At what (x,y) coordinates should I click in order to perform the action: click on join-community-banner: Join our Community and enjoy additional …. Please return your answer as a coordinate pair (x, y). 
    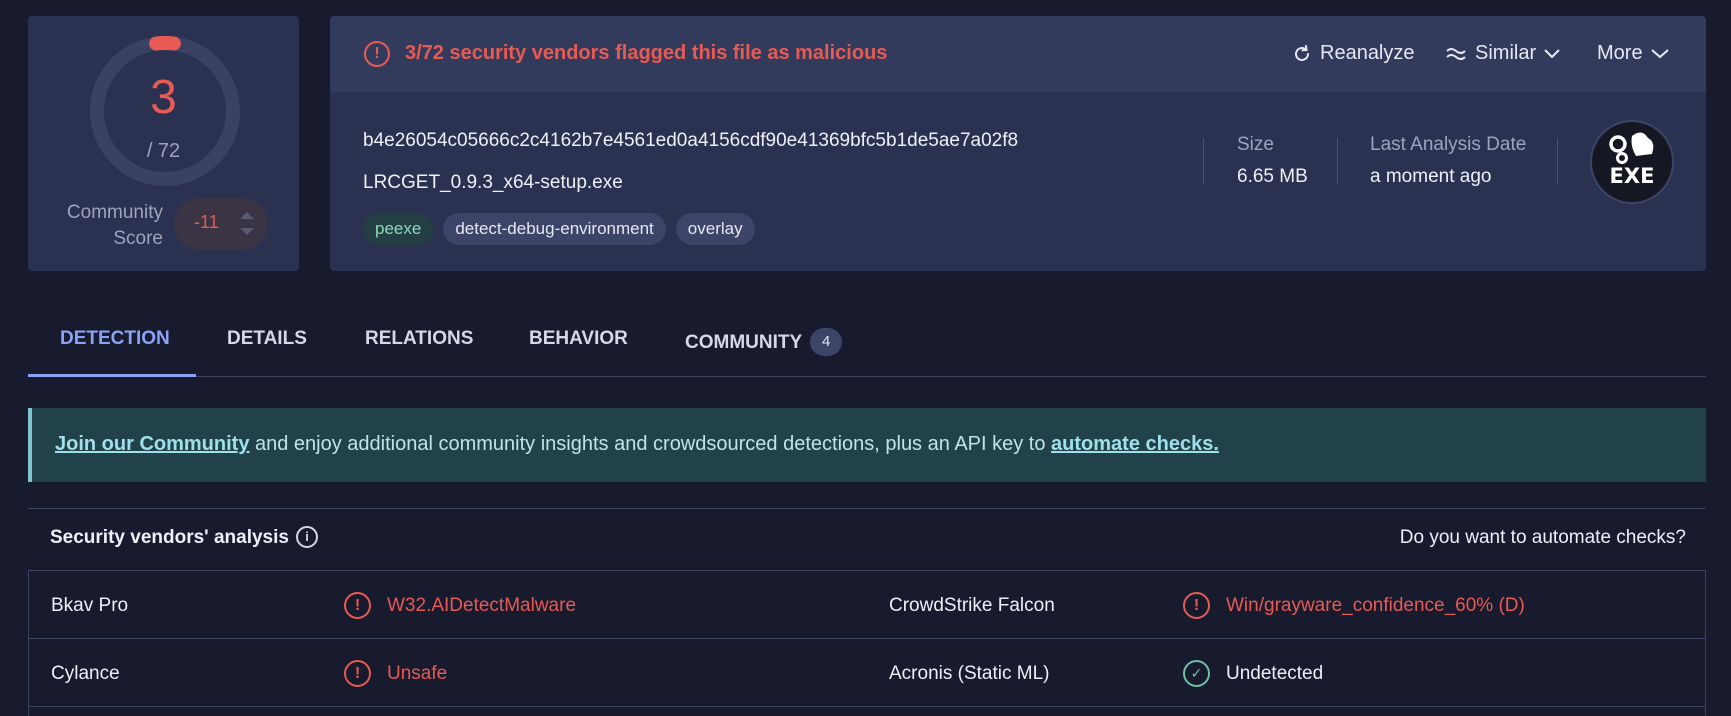
    Looking at the image, I should click on (867, 445).